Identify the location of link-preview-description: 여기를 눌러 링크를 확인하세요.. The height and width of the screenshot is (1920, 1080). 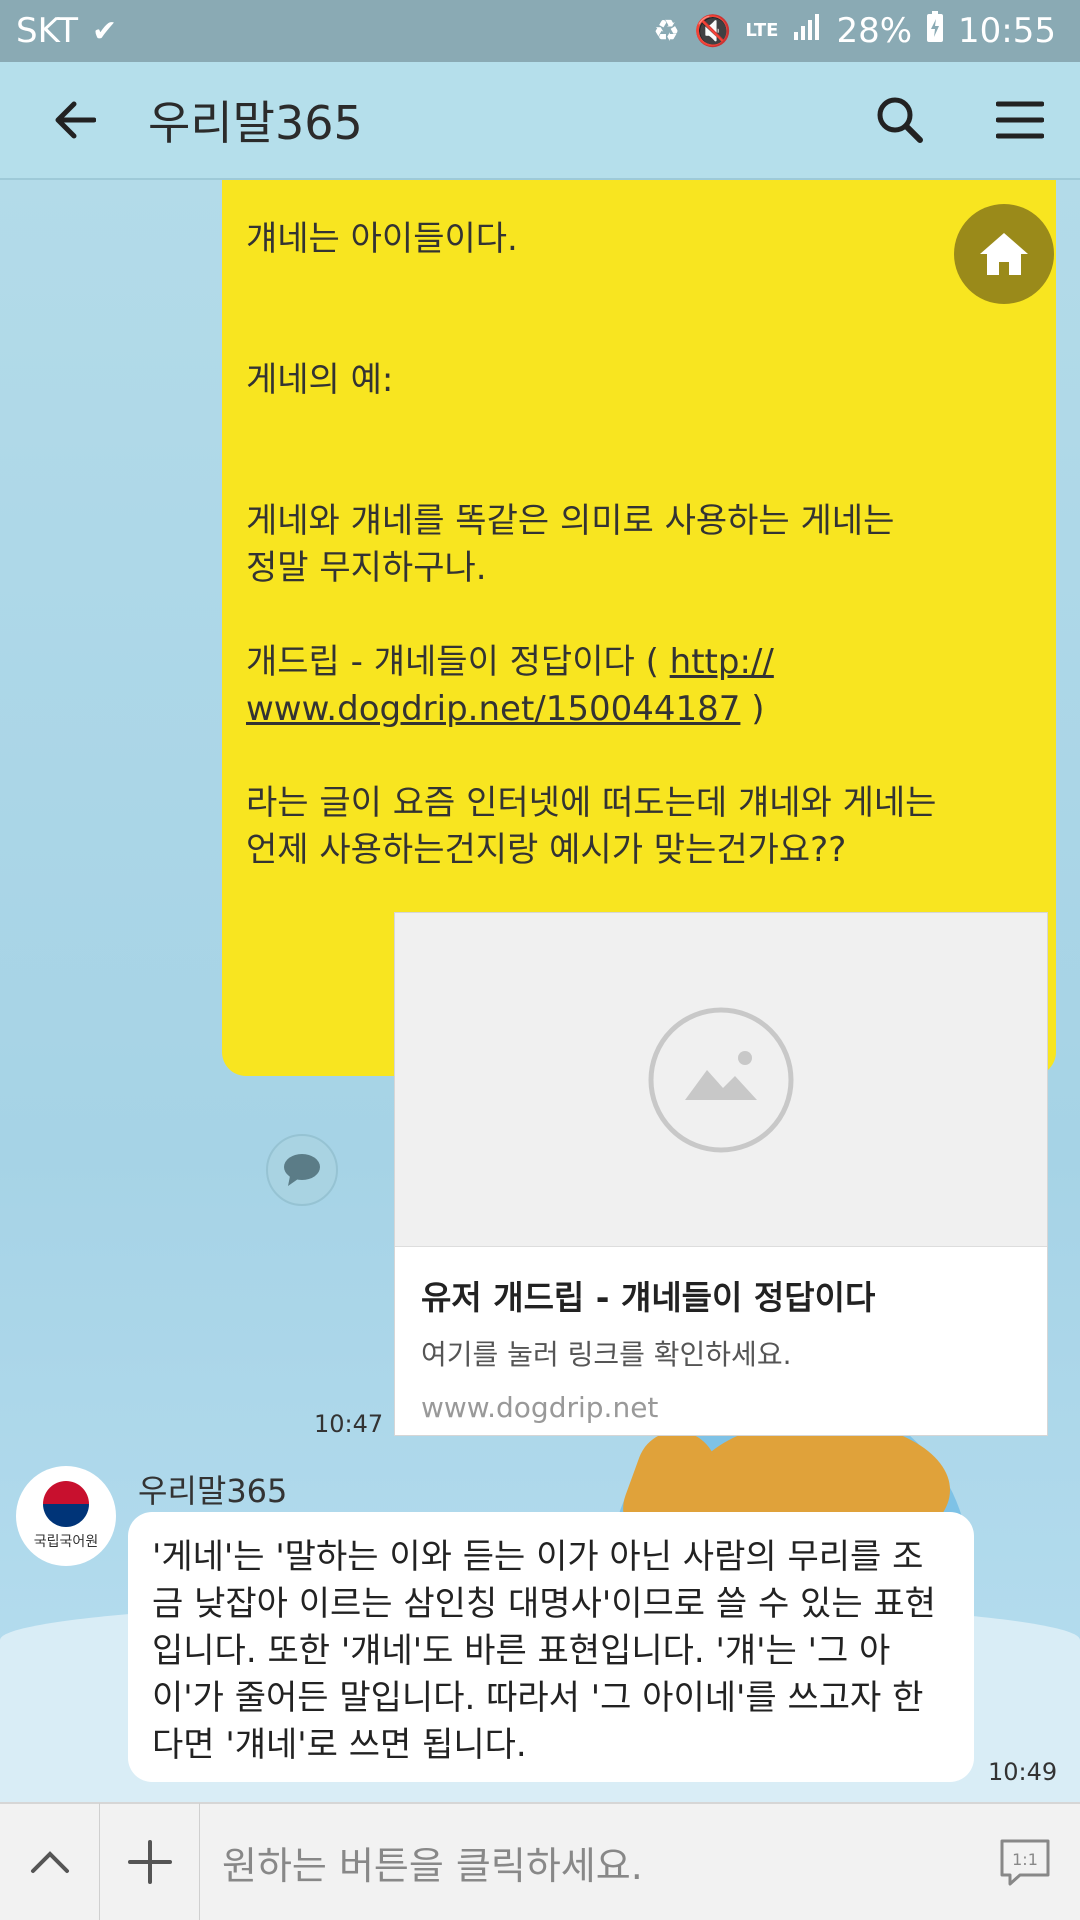
(606, 1354).